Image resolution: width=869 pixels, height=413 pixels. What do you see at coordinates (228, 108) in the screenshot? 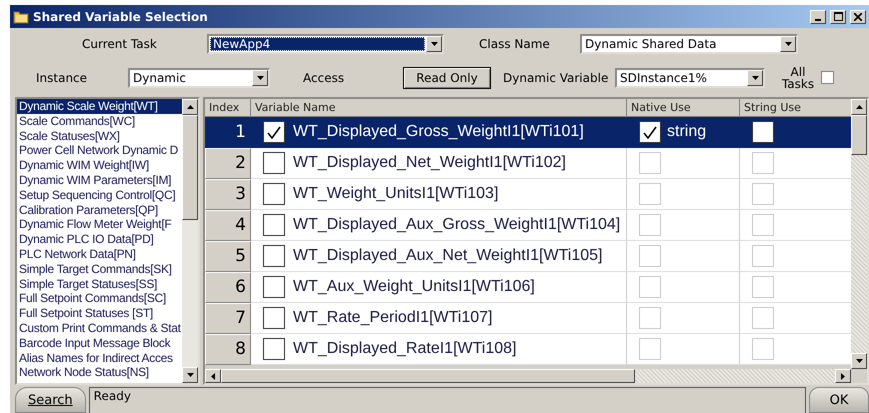
I see `column-header: Index` at bounding box center [228, 108].